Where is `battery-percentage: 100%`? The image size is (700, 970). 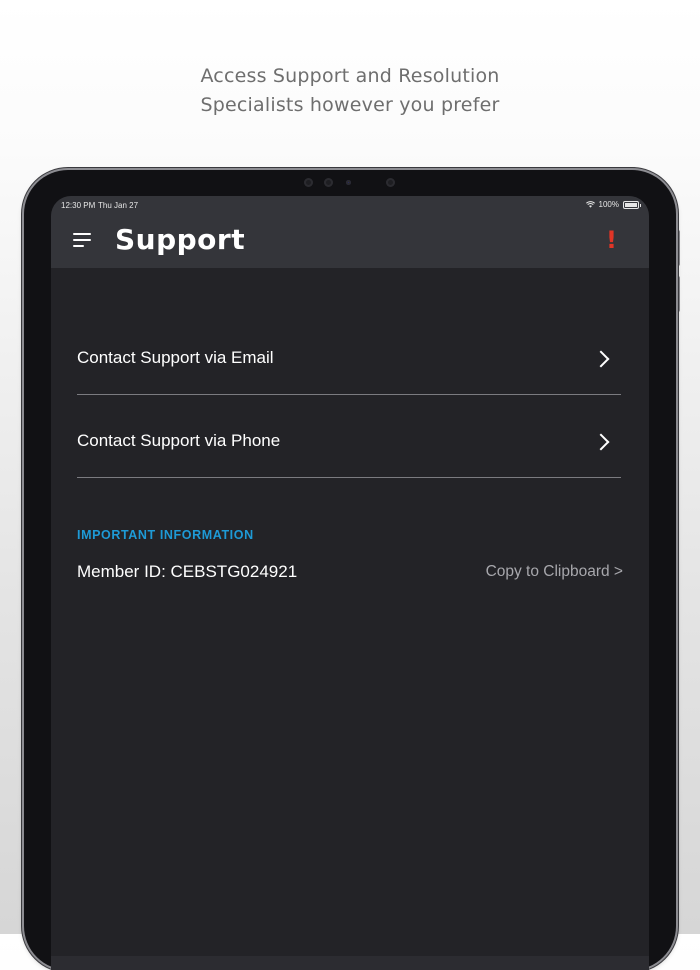 battery-percentage: 100% is located at coordinates (608, 204).